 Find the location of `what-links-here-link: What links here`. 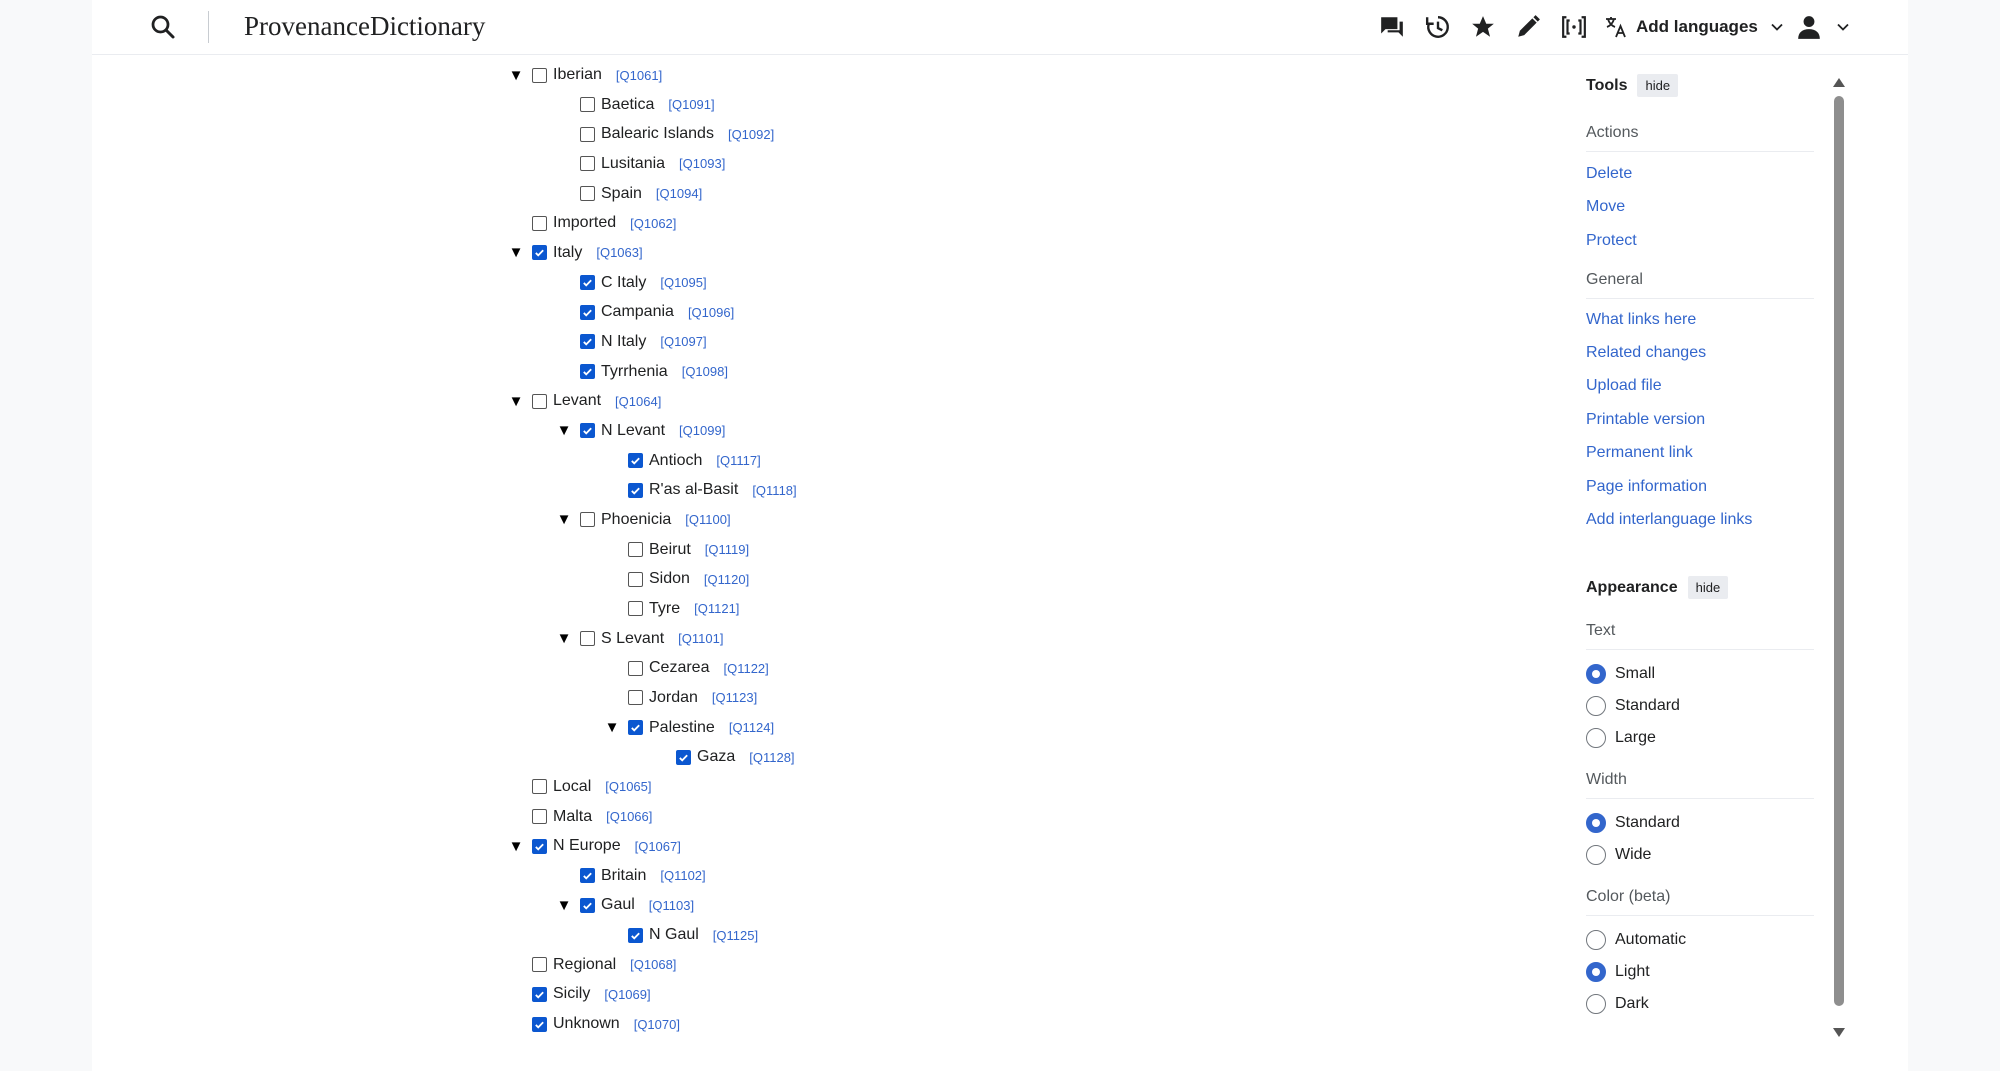

what-links-here-link: What links here is located at coordinates (1641, 320).